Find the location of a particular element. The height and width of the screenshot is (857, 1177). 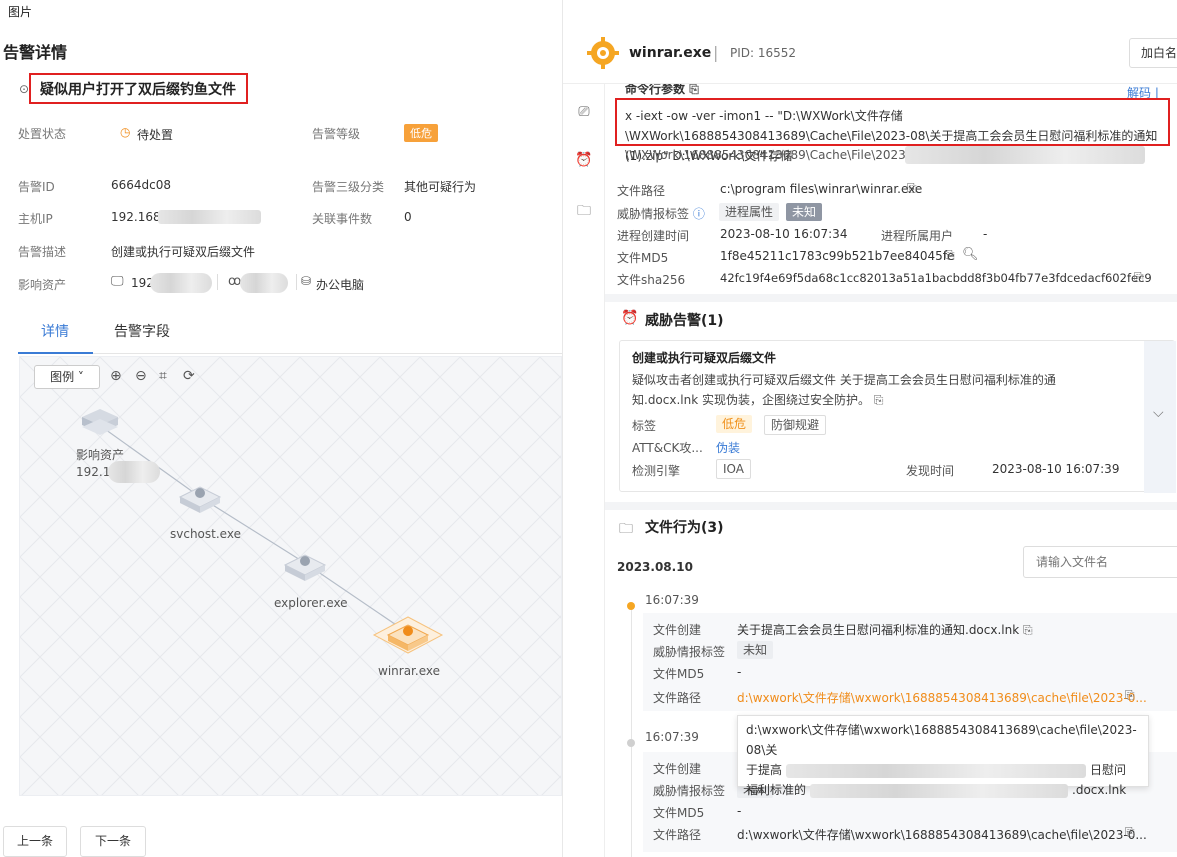

window-title: 图片 is located at coordinates (20, 12).